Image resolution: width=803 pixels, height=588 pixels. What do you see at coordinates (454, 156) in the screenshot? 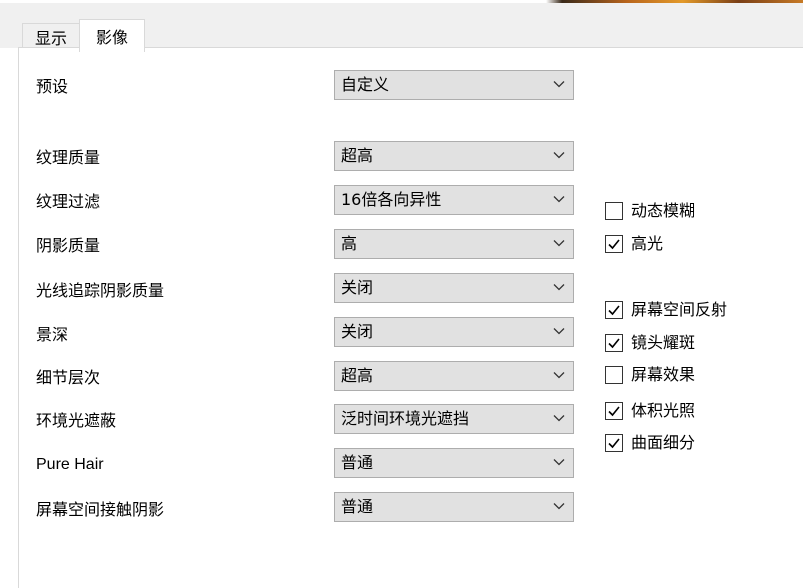
I see `texture-quality-select: 超高` at bounding box center [454, 156].